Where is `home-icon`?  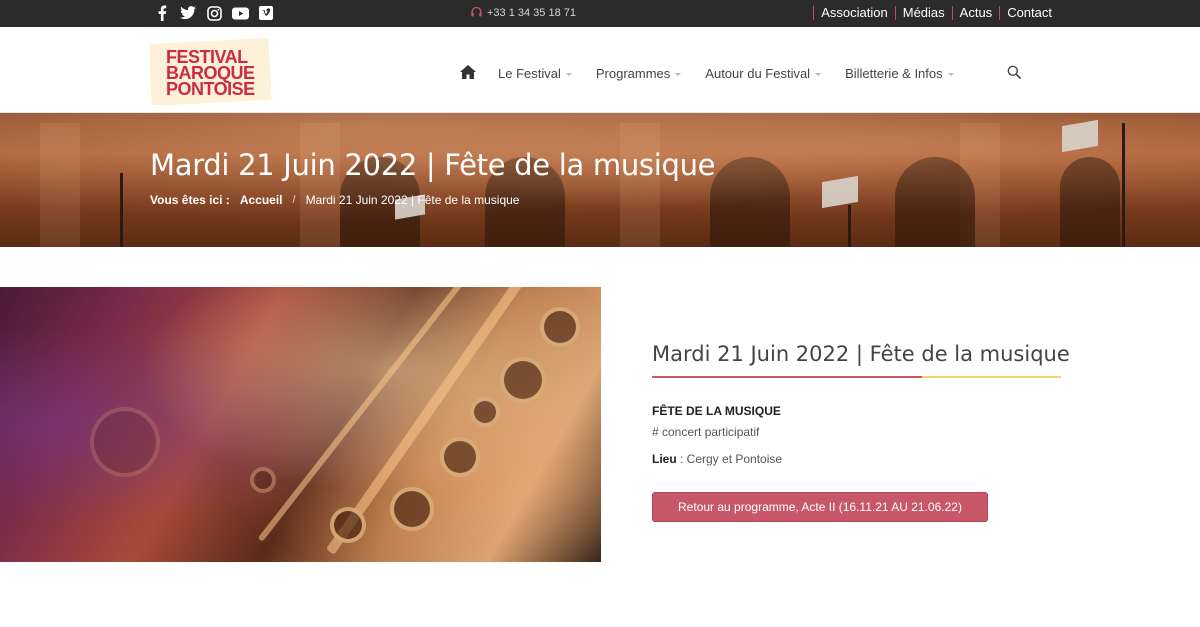 home-icon is located at coordinates (468, 73).